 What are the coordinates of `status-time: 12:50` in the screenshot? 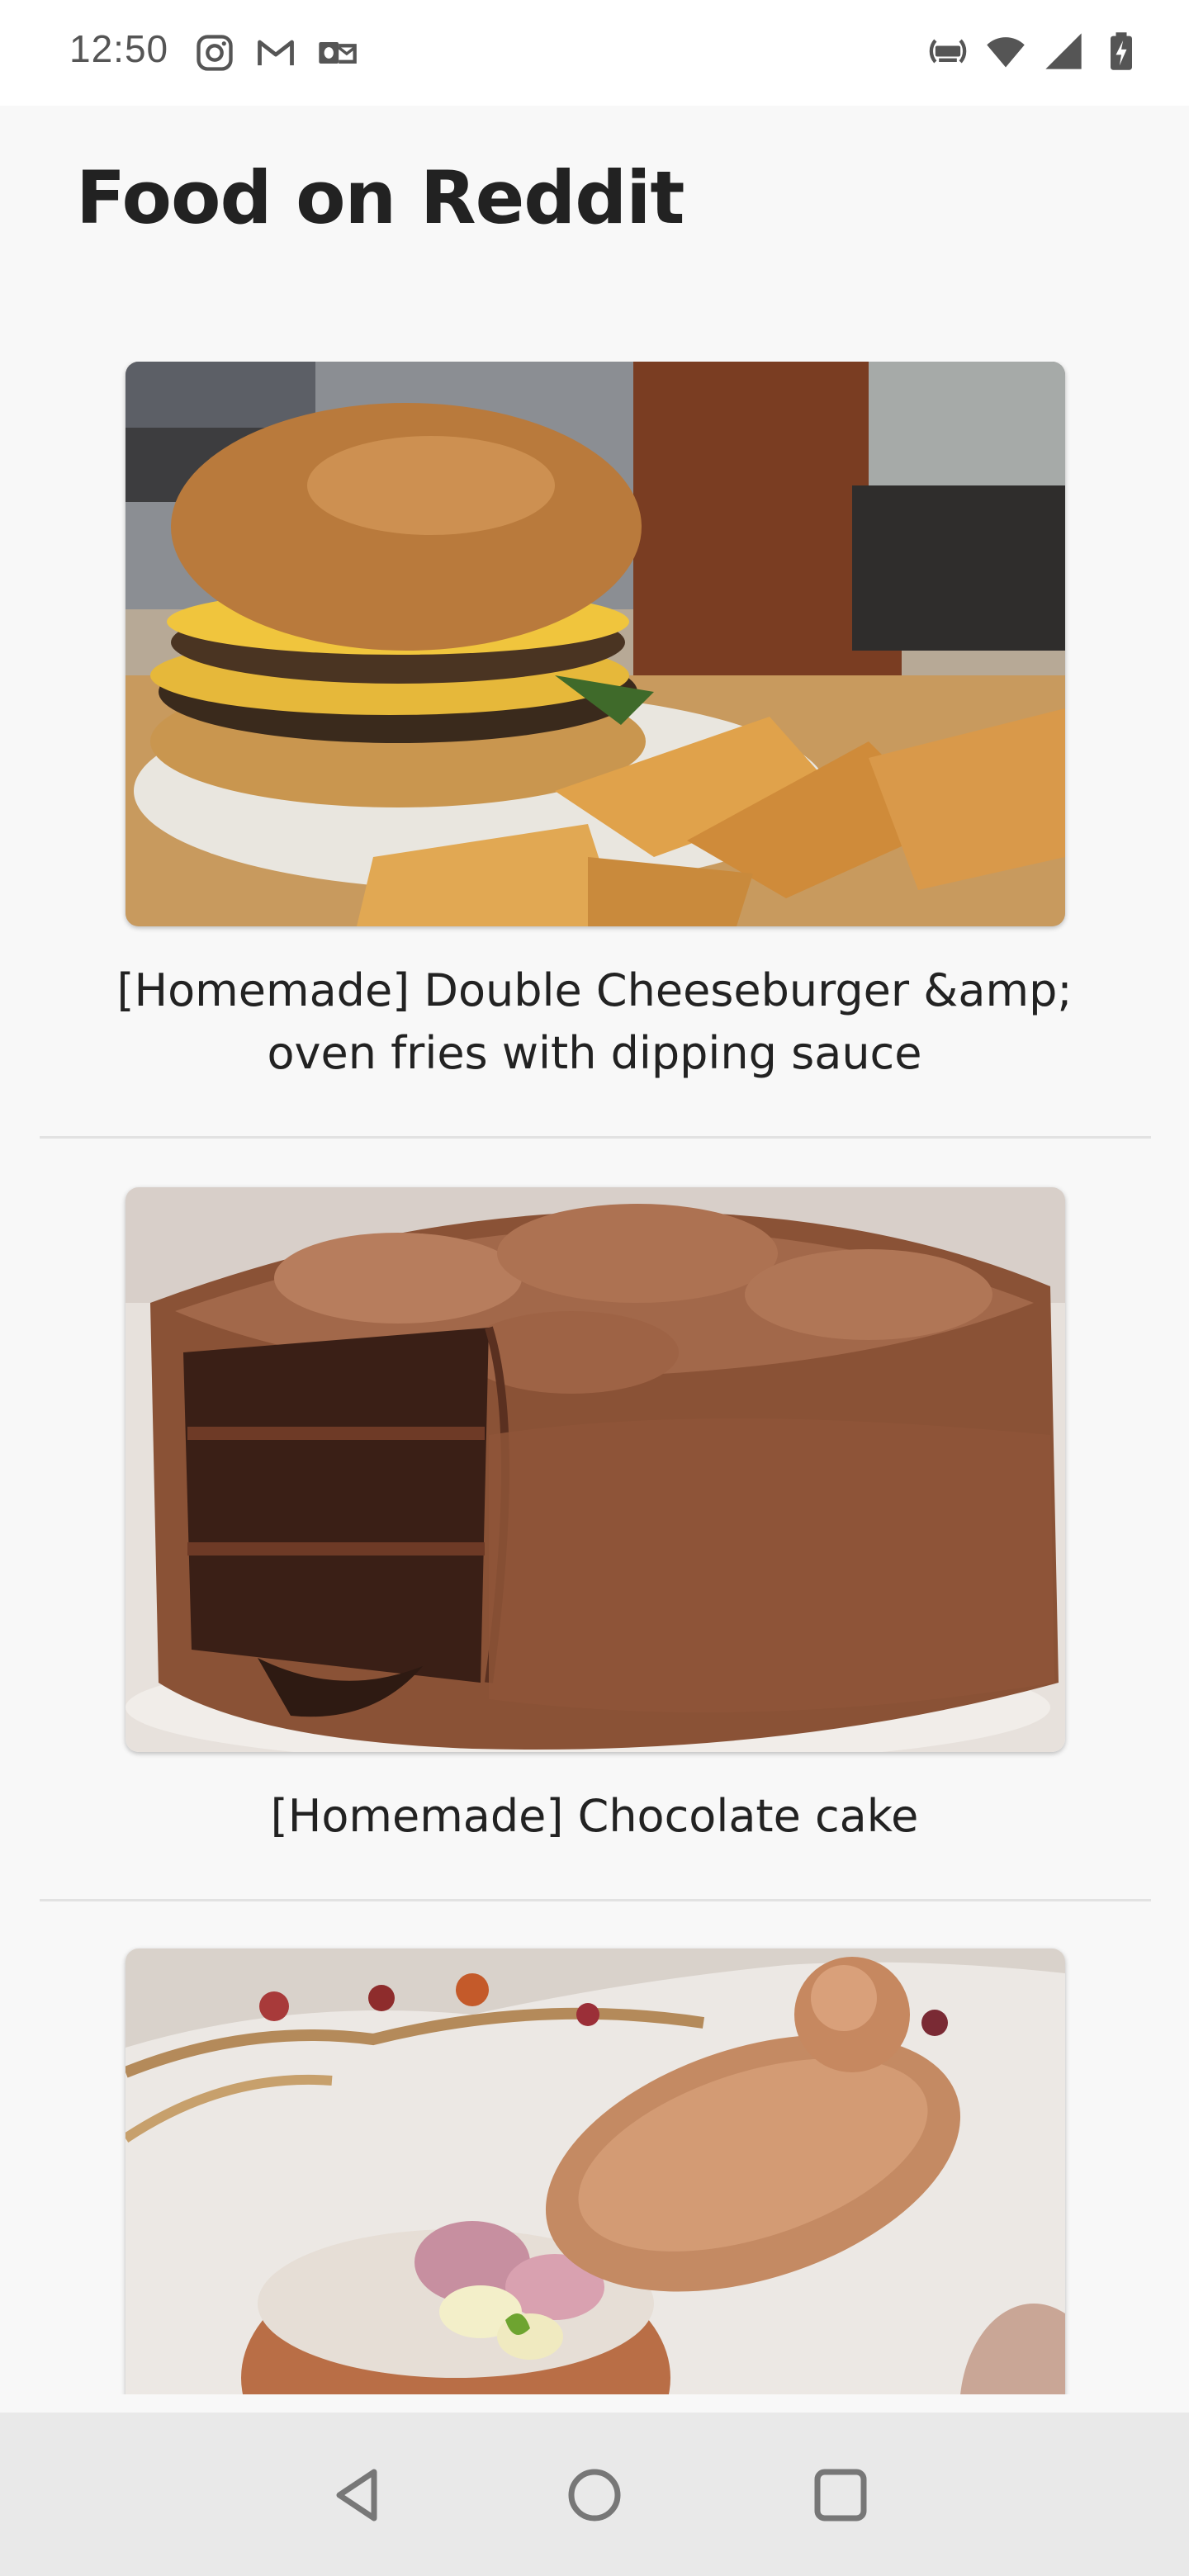 It's located at (119, 48).